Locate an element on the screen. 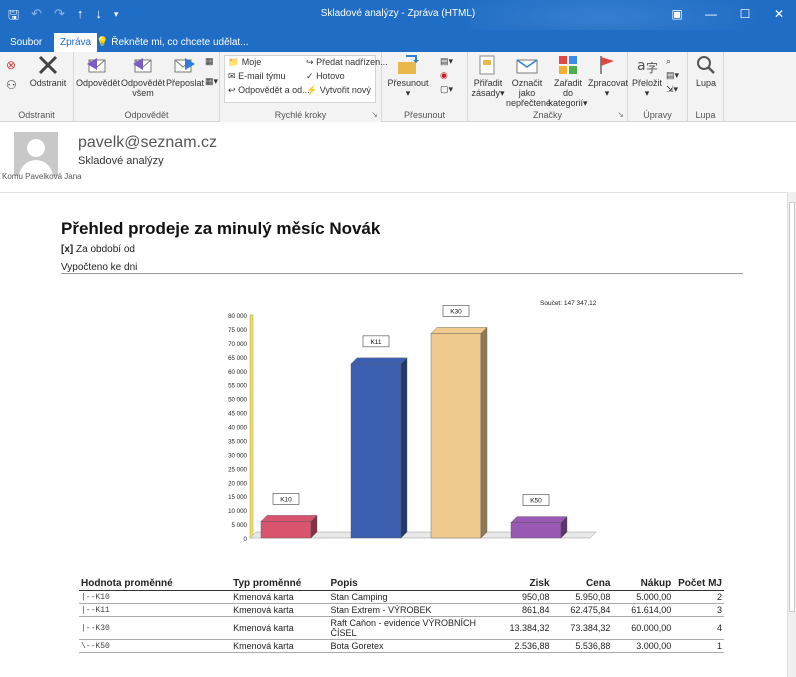 The image size is (796, 677). bar-label: K50 is located at coordinates (536, 501).